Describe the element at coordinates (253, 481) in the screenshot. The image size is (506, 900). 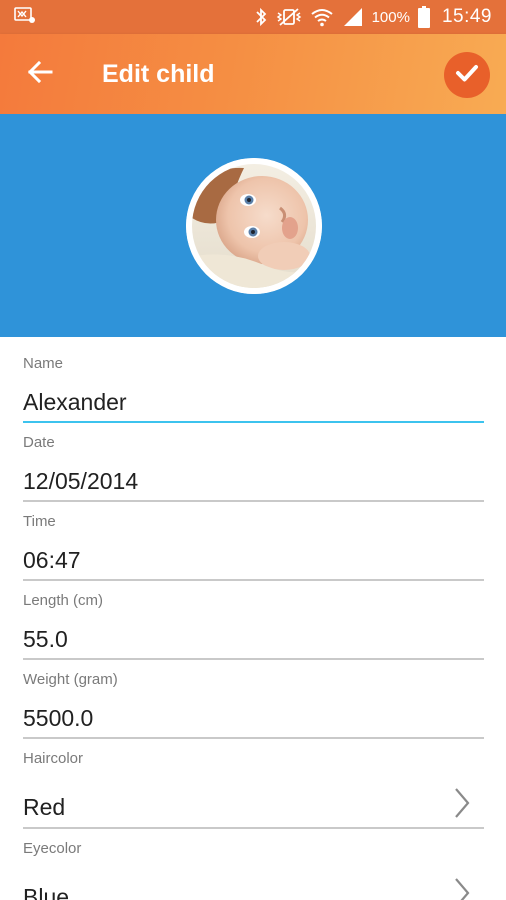
I see `date-input: 12/05/2014` at that location.